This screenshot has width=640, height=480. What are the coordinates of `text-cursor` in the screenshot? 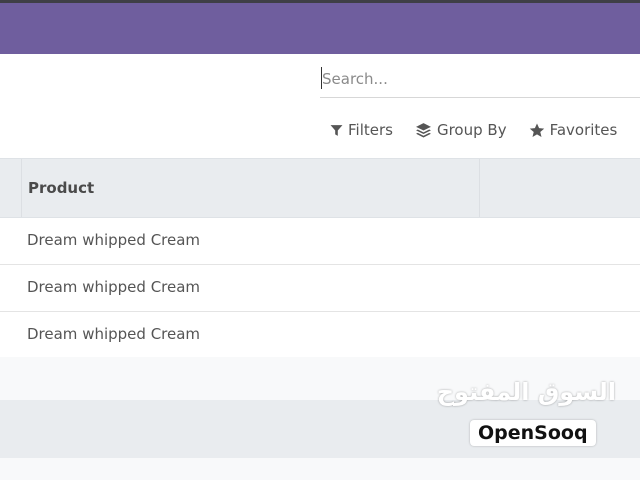 It's located at (321, 78).